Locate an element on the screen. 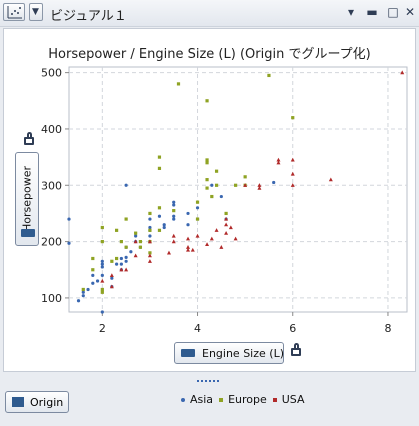 The image size is (419, 426). maximize-icon: □ is located at coordinates (393, 12).